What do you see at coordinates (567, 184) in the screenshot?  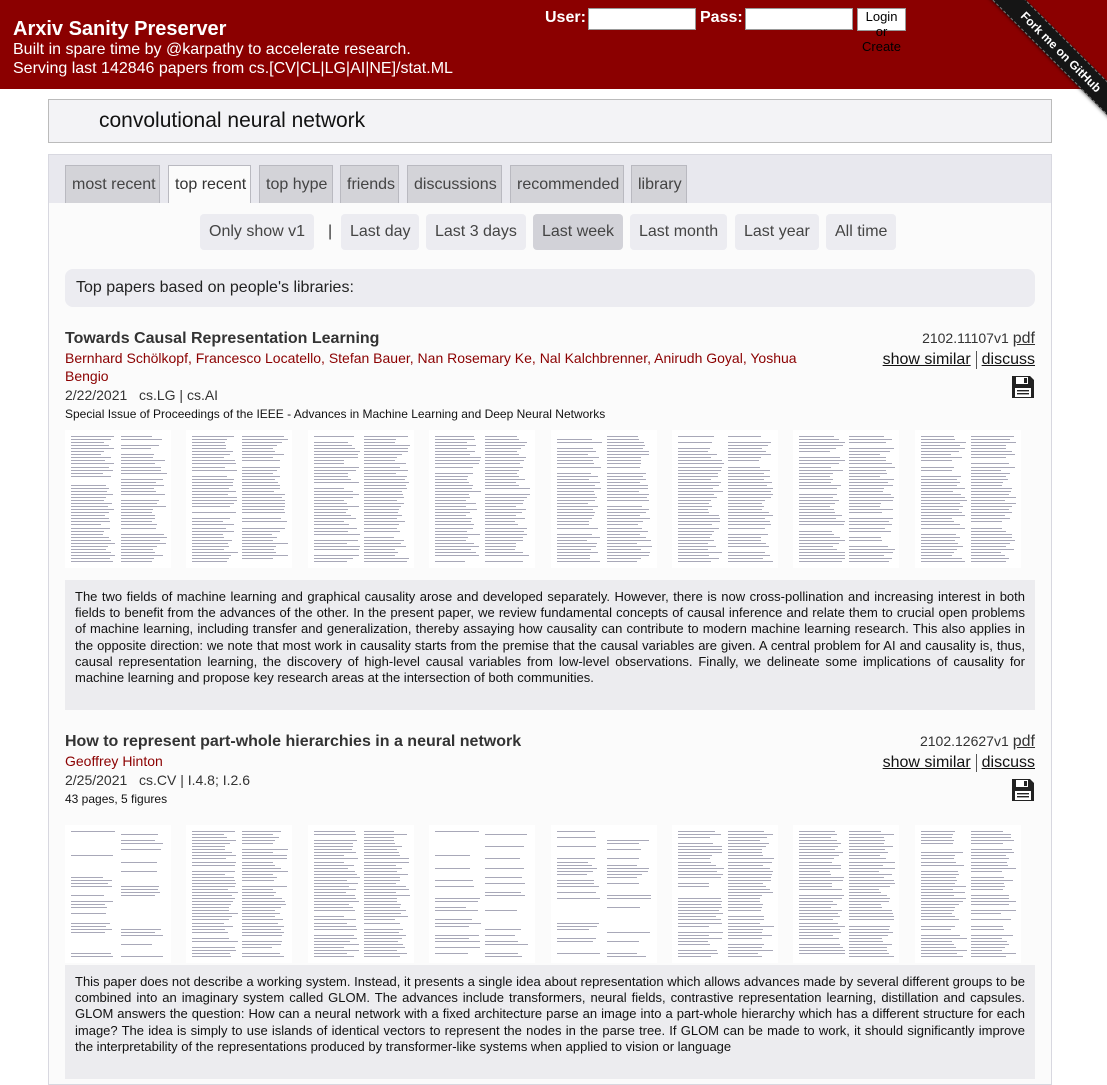 I see `tab-recommended: recommended` at bounding box center [567, 184].